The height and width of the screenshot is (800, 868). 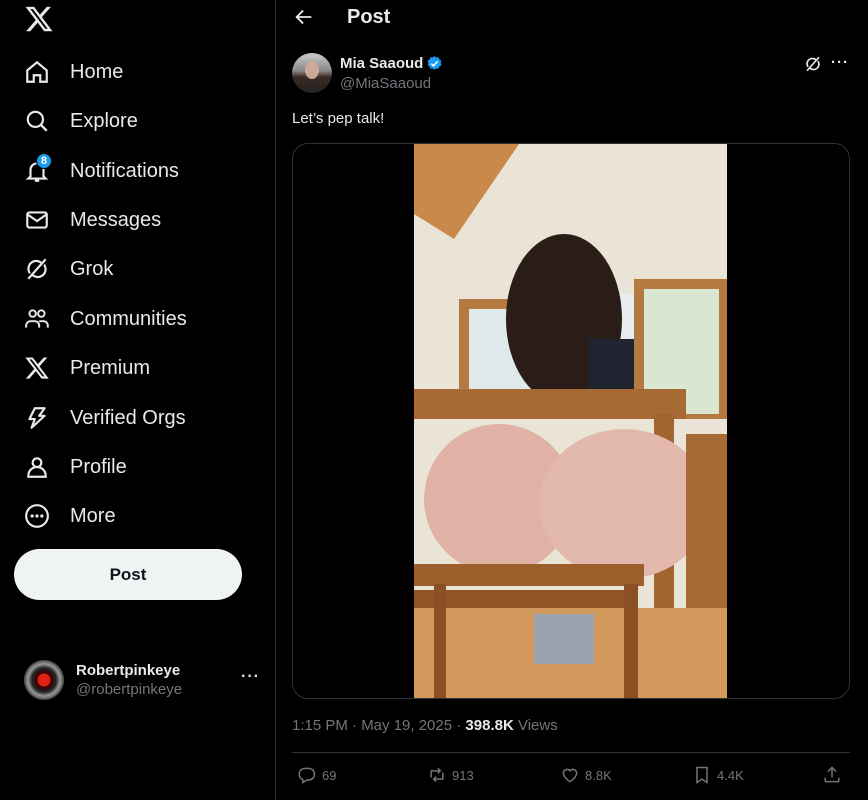 What do you see at coordinates (535, 725) in the screenshot?
I see `views-label: Views` at bounding box center [535, 725].